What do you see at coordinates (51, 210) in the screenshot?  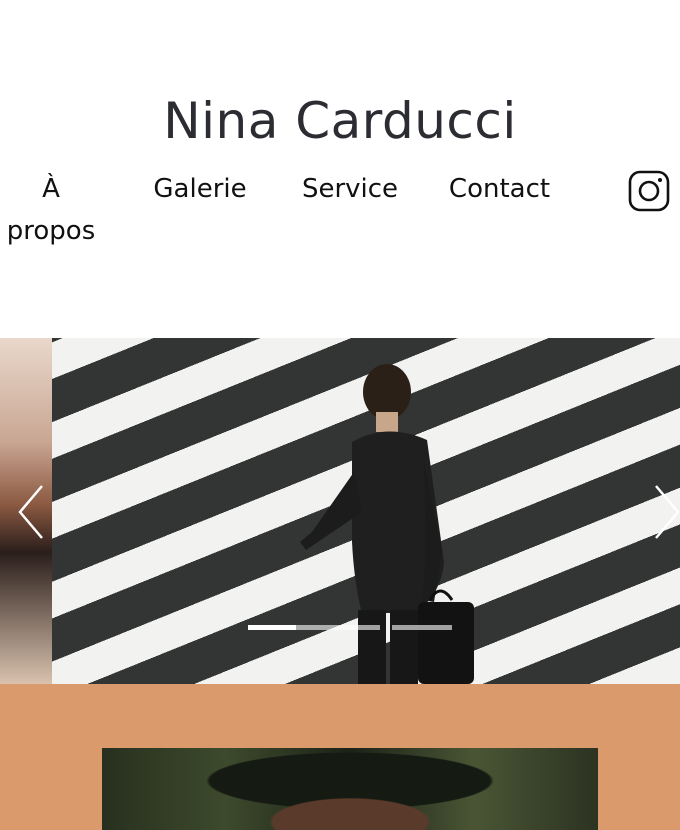 I see `nav-link-a-propos: À propos` at bounding box center [51, 210].